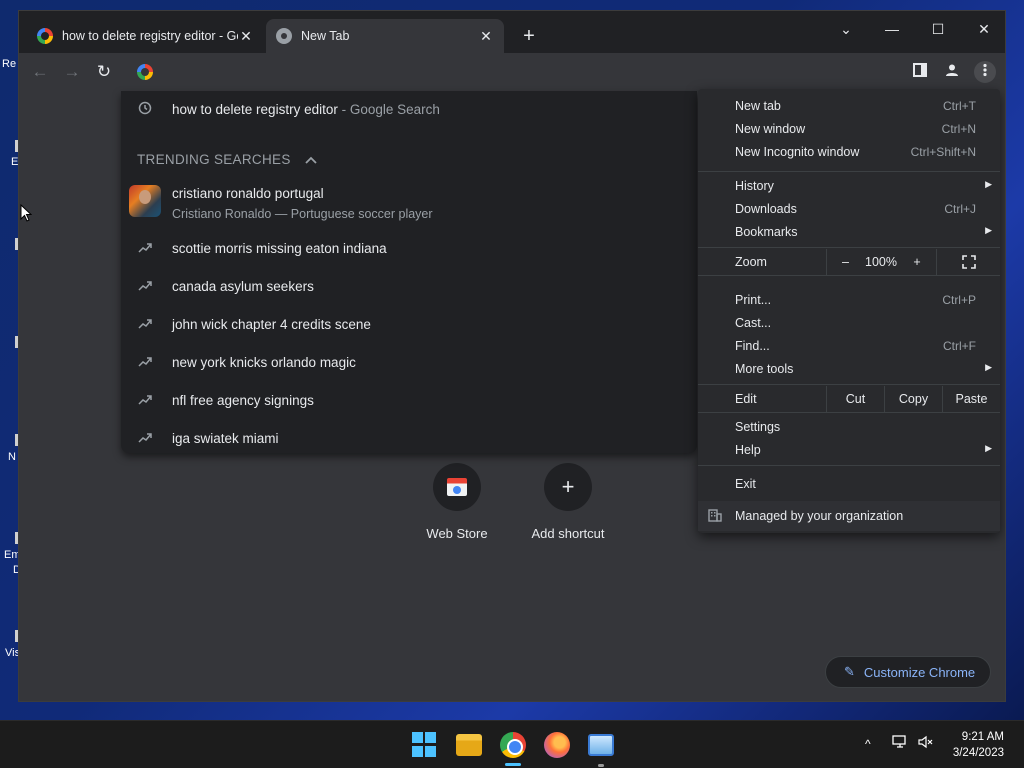  Describe the element at coordinates (469, 745) in the screenshot. I see `file-explorer-icon` at that location.